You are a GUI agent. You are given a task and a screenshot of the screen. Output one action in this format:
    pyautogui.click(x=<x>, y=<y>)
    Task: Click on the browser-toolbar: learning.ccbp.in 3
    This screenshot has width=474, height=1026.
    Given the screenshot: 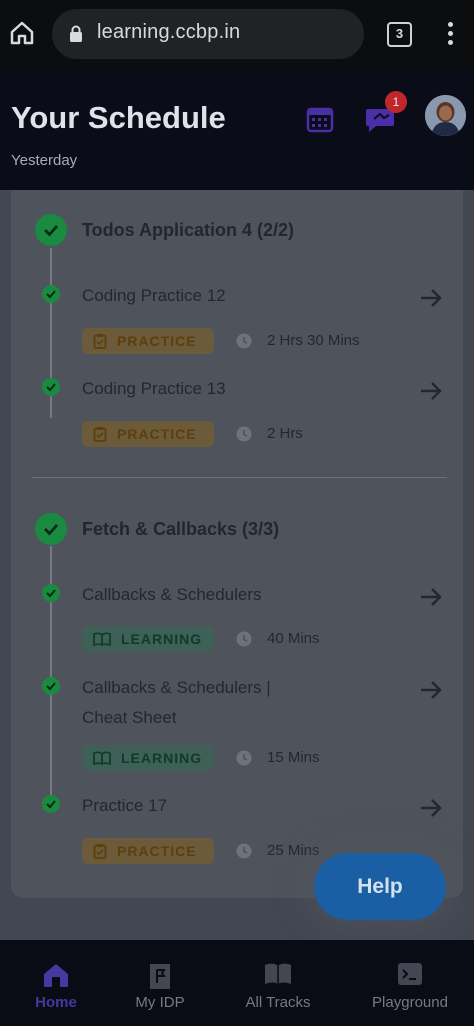 What is the action you would take?
    pyautogui.click(x=237, y=35)
    